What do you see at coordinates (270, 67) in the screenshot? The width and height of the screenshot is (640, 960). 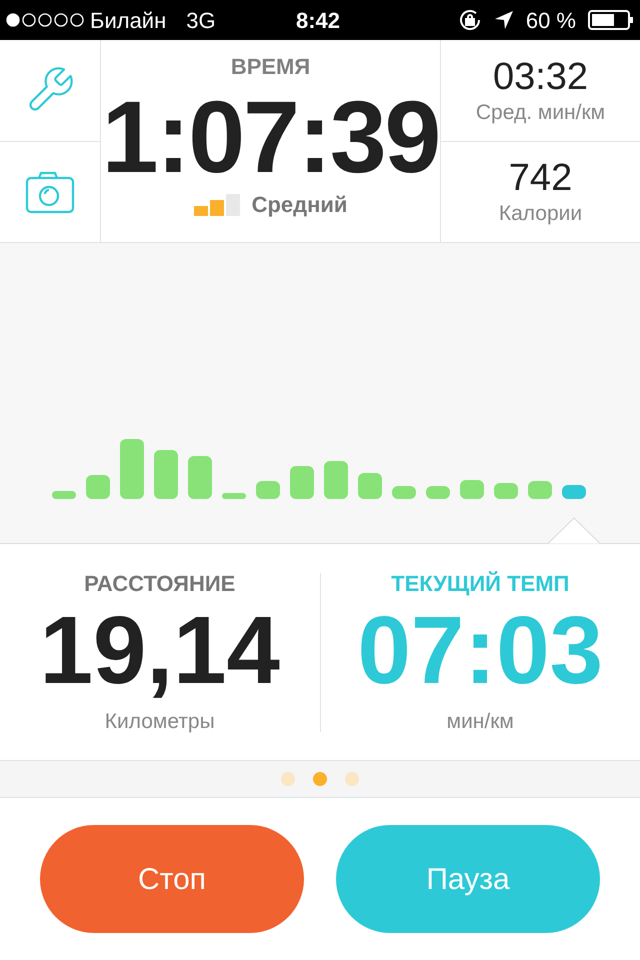 I see `time-title: ВРЕМЯ` at bounding box center [270, 67].